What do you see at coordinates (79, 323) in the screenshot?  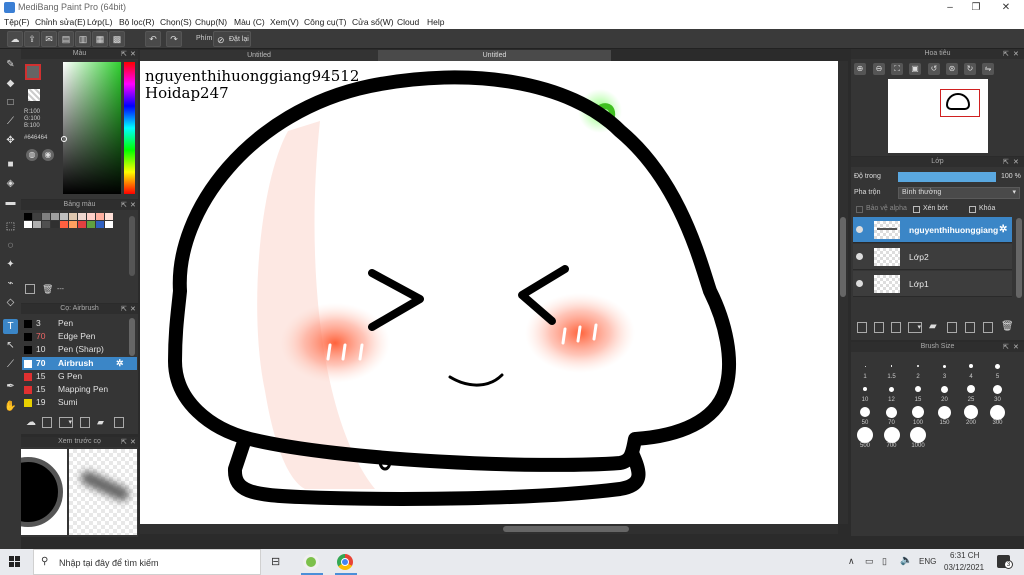 I see `brush-item: 3 Pen` at bounding box center [79, 323].